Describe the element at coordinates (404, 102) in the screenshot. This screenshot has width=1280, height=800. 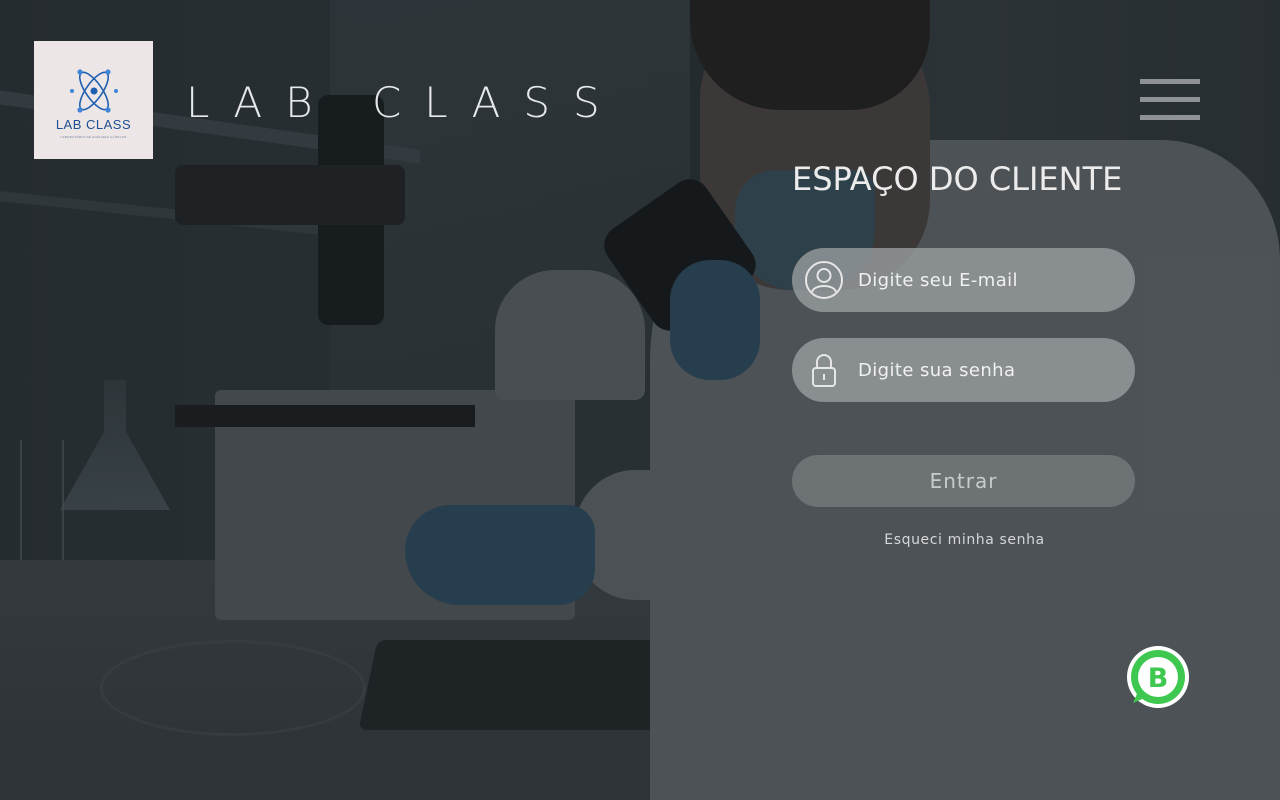
I see `brand-title: LAB CLASS` at that location.